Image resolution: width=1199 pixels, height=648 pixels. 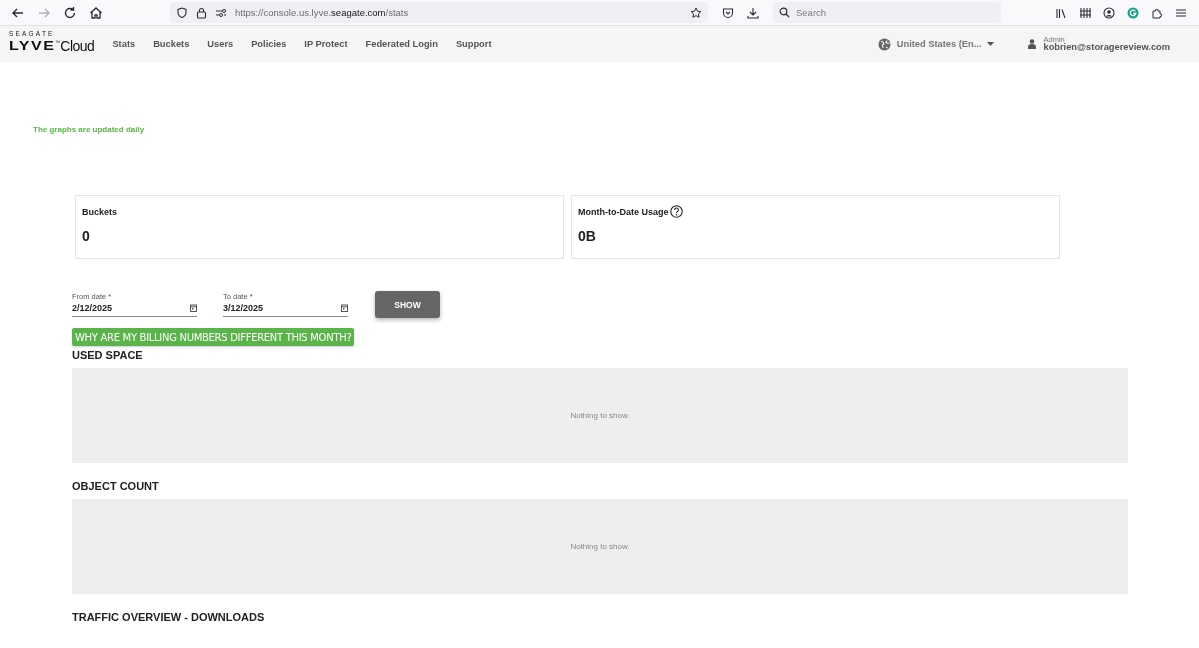 What do you see at coordinates (401, 44) in the screenshot?
I see `nav-link: Federated Login` at bounding box center [401, 44].